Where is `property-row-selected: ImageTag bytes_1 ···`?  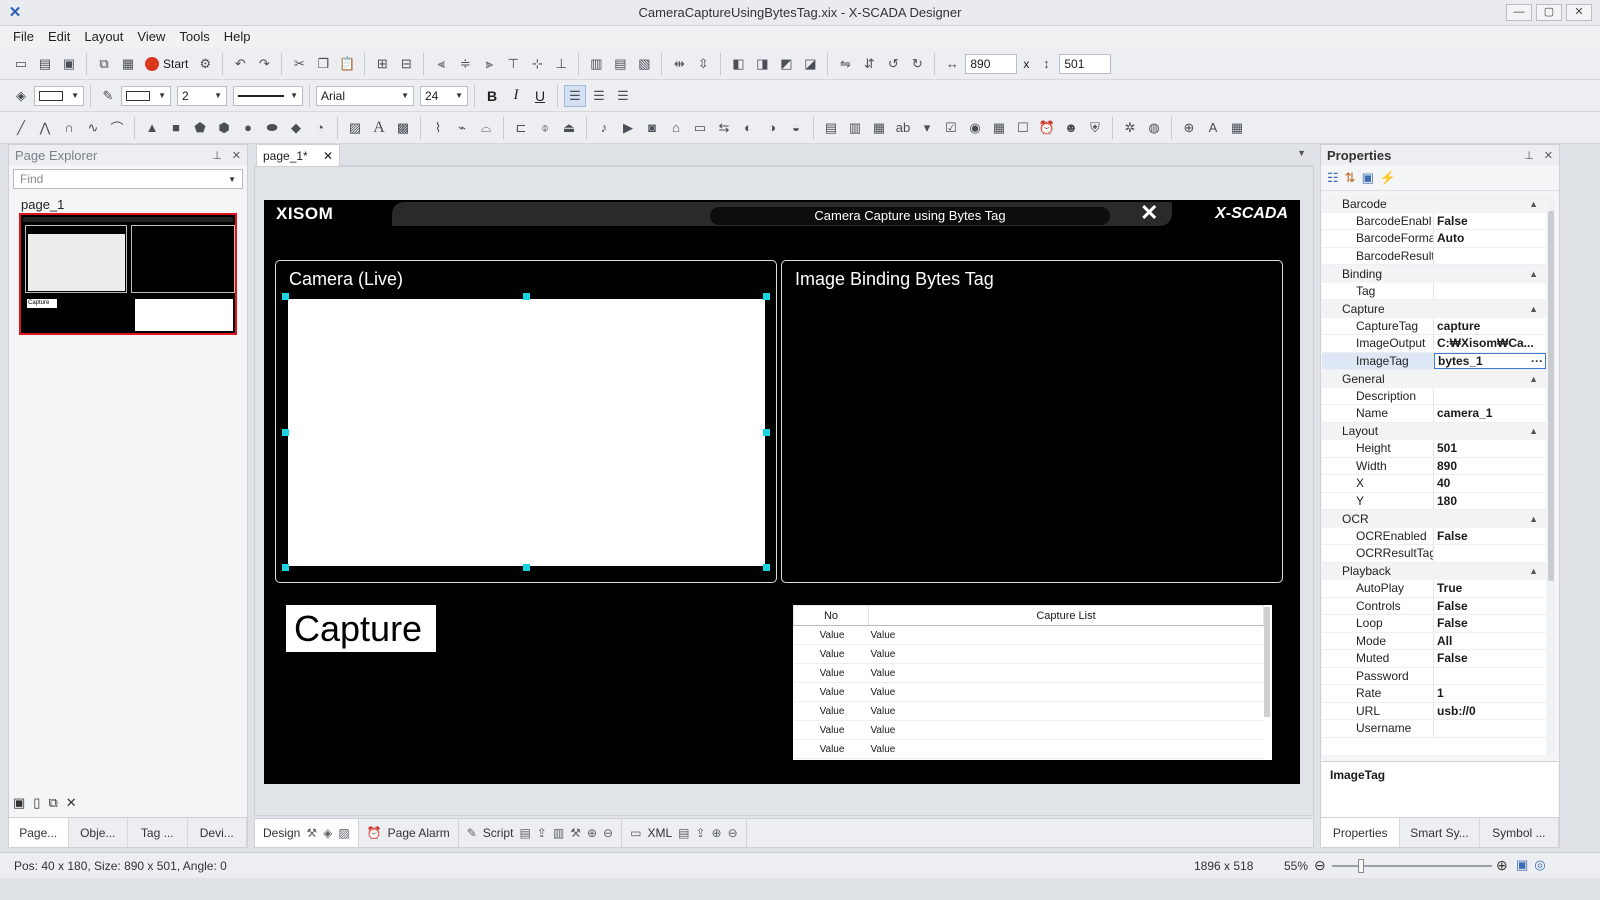 property-row-selected: ImageTag bytes_1 ··· is located at coordinates (1434, 361).